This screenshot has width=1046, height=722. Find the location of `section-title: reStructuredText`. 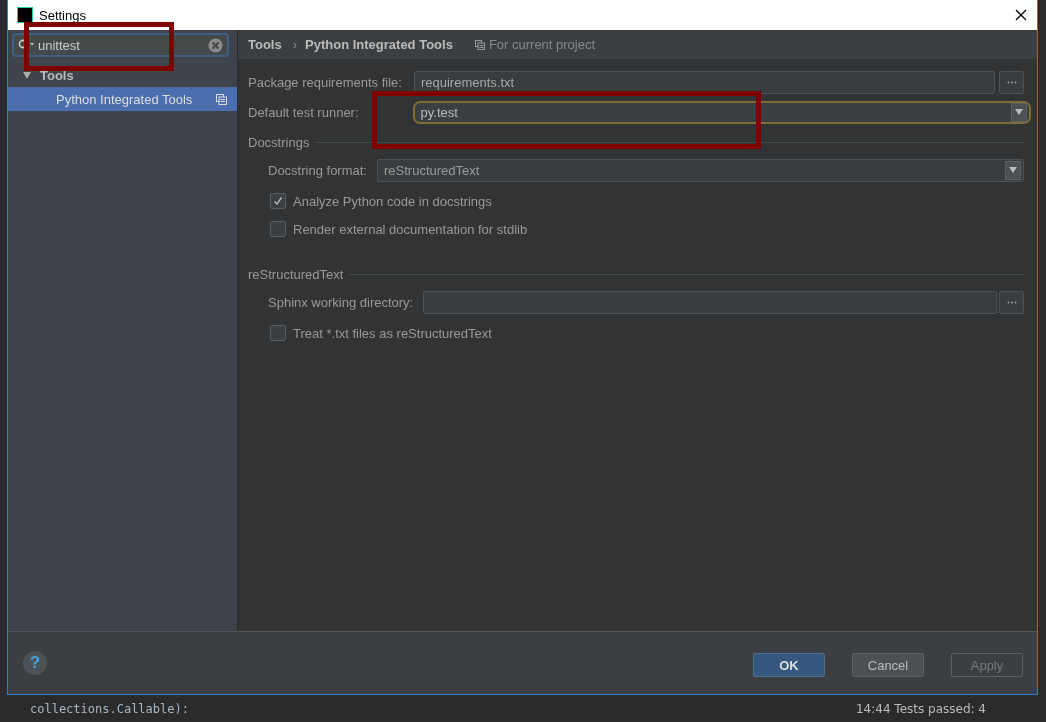

section-title: reStructuredText is located at coordinates (296, 274).